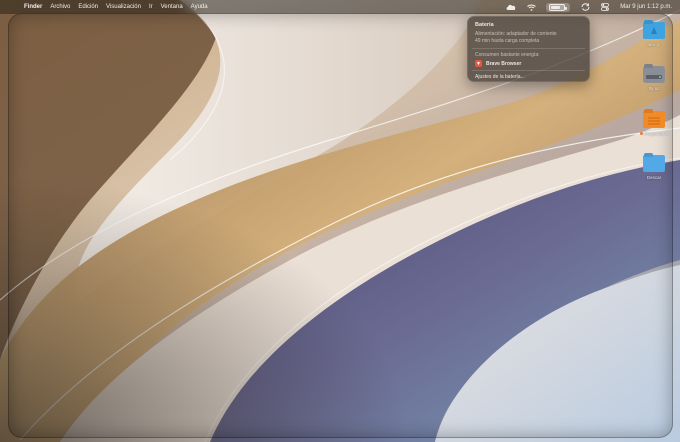 The width and height of the screenshot is (680, 442). I want to click on desktop-item-label: tty sc, so click(654, 88).